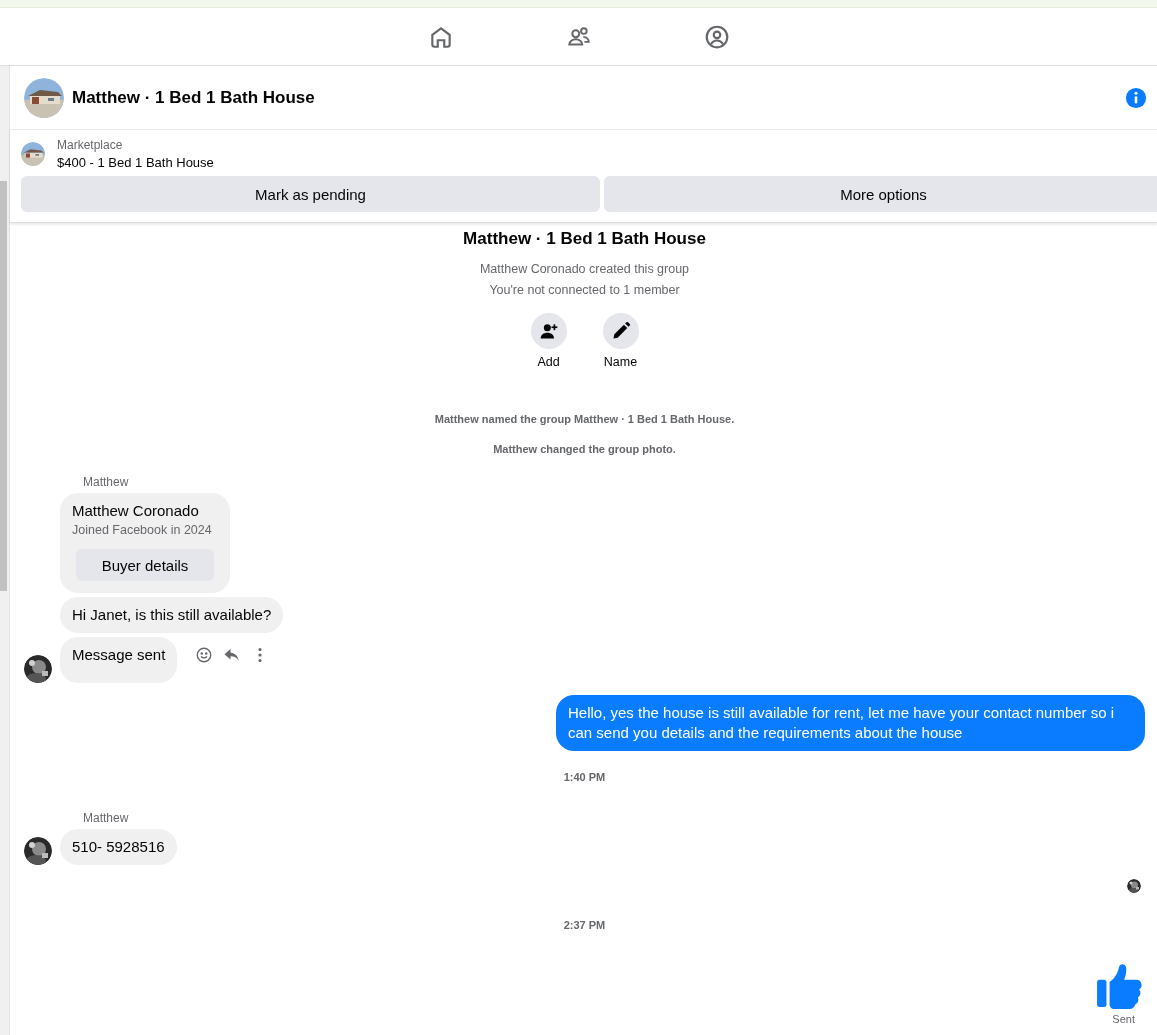 The height and width of the screenshot is (1035, 1157). I want to click on listing-button: Mark as pending, so click(310, 194).